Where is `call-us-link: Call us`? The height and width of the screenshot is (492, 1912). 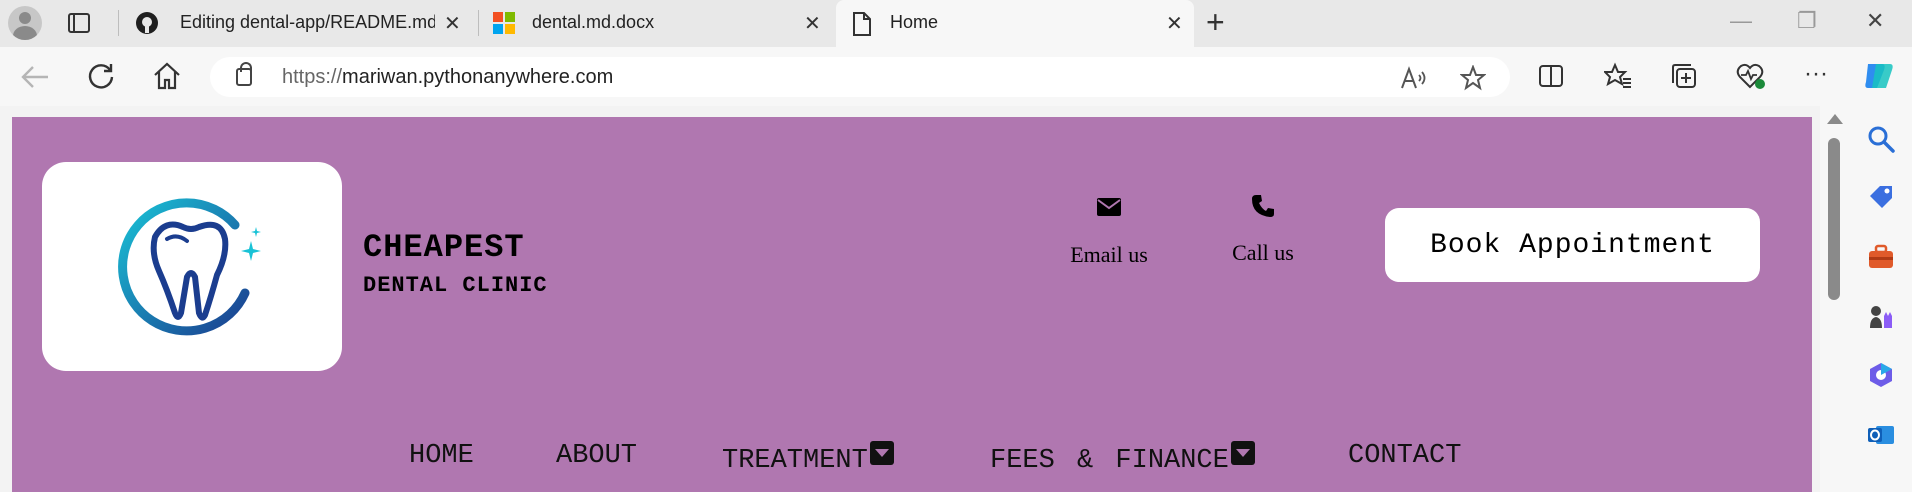 call-us-link: Call us is located at coordinates (1263, 229).